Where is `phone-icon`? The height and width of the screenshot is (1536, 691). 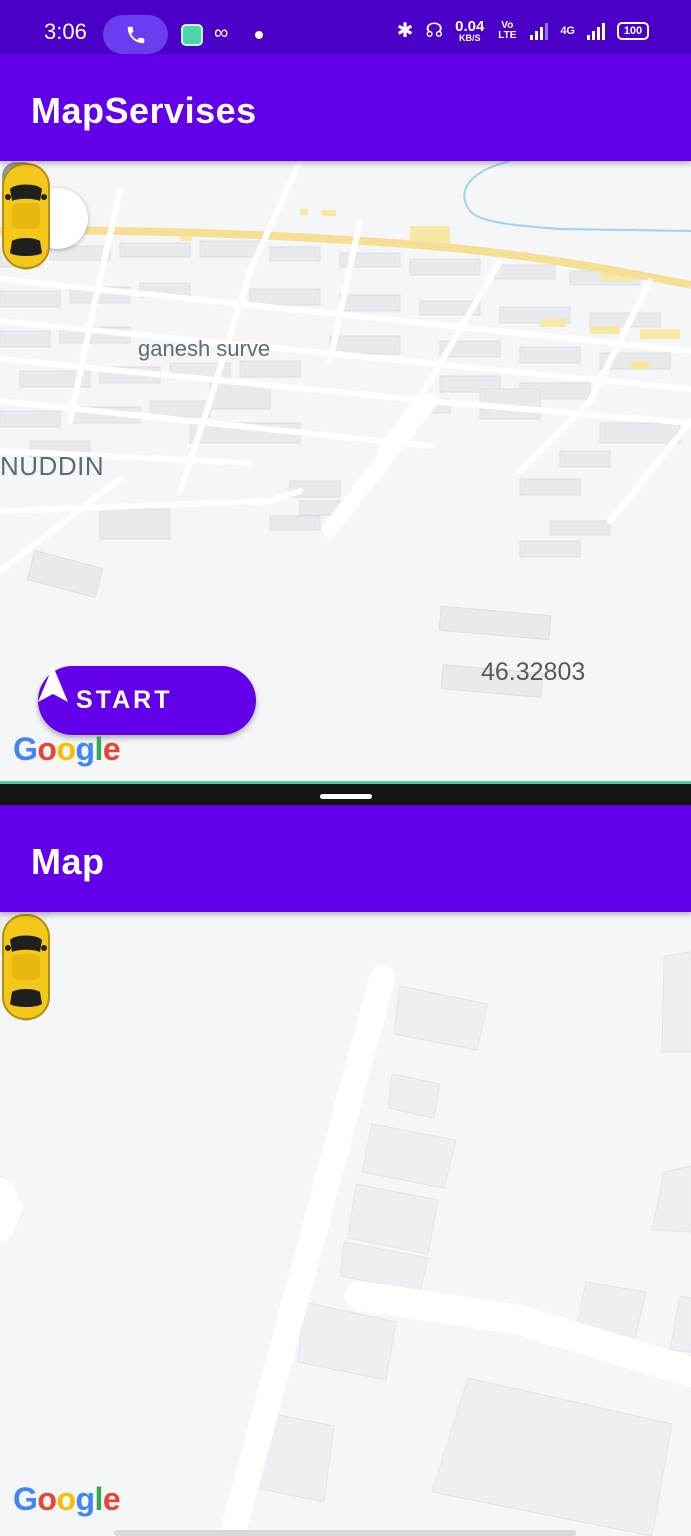
phone-icon is located at coordinates (135, 34).